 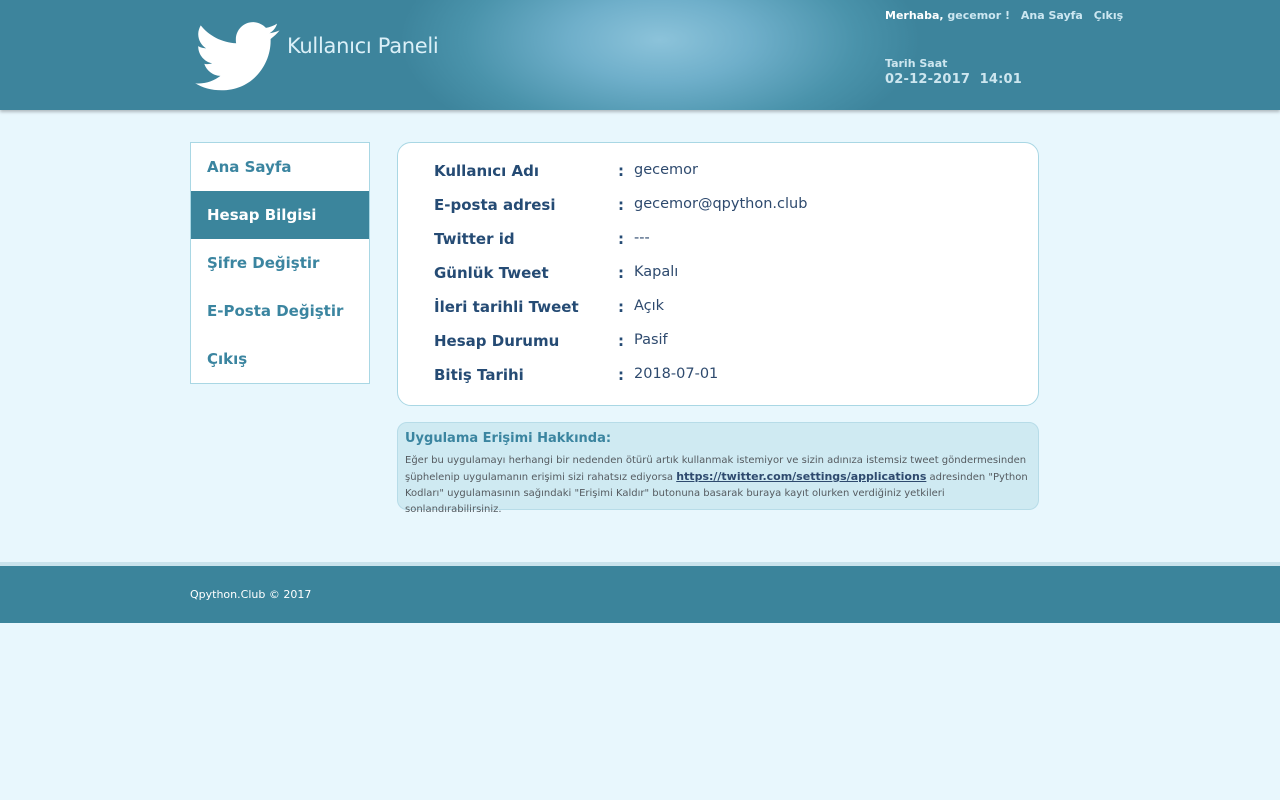 I want to click on sidebar-item-change-password: Şifre Değiştir, so click(x=280, y=263).